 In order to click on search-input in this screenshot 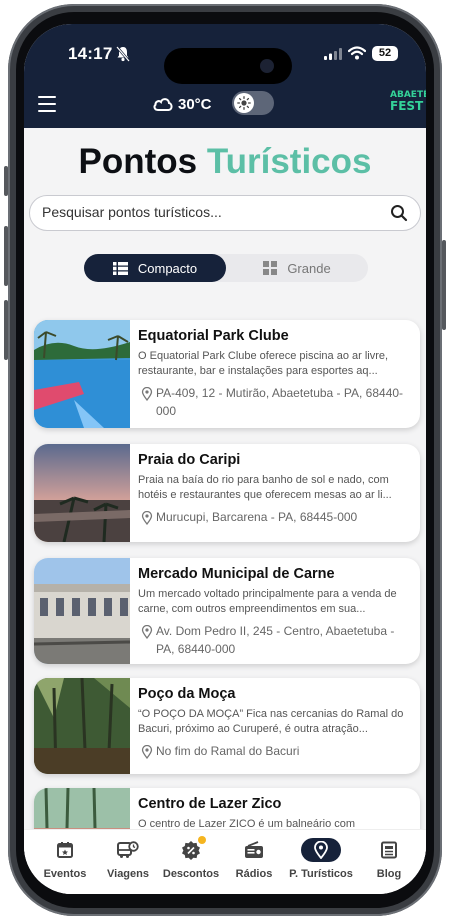, I will do `click(207, 212)`.